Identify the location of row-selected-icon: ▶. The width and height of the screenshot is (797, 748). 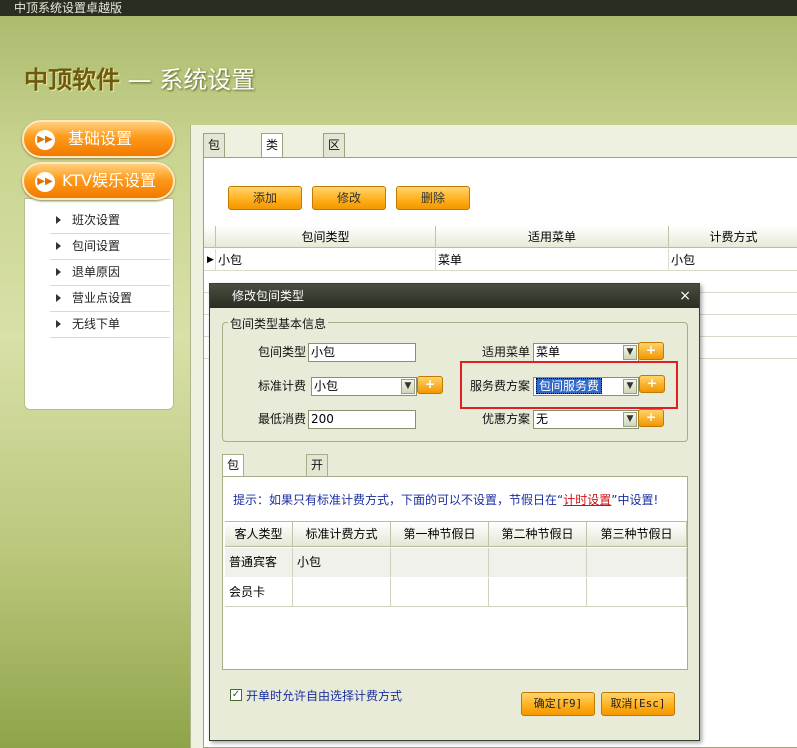
(210, 260).